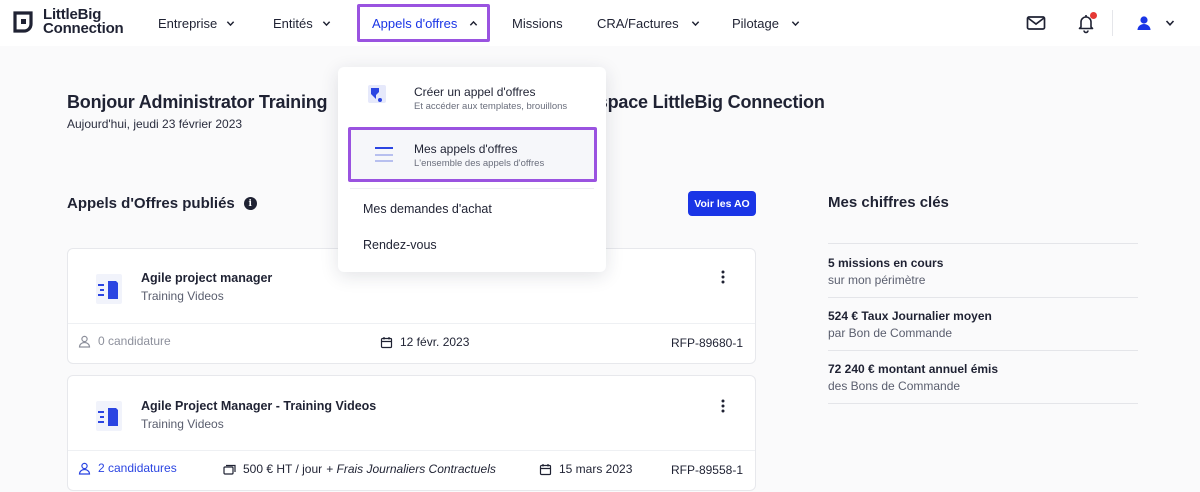  I want to click on nav-entreprise-label: Entreprise, so click(188, 23).